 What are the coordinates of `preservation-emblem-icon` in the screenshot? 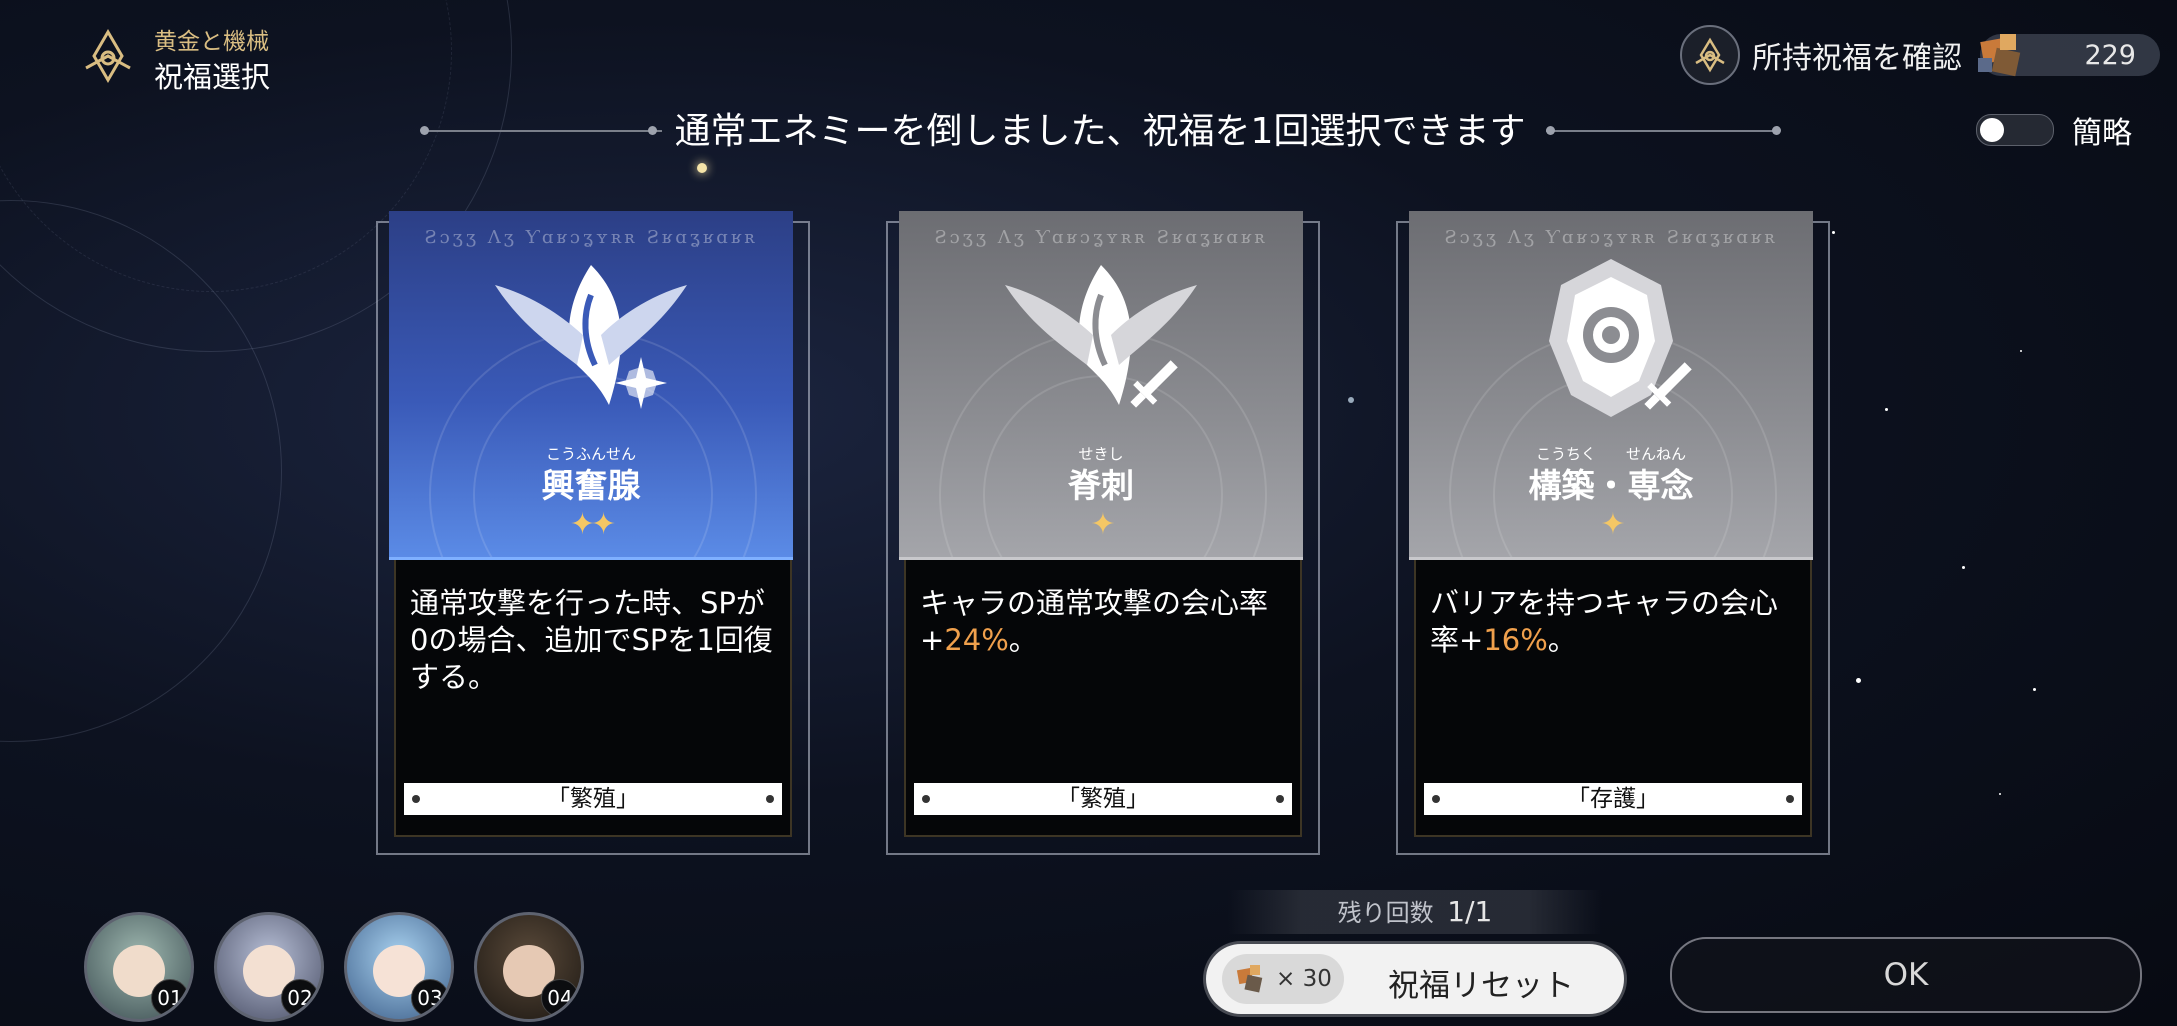 It's located at (1620, 338).